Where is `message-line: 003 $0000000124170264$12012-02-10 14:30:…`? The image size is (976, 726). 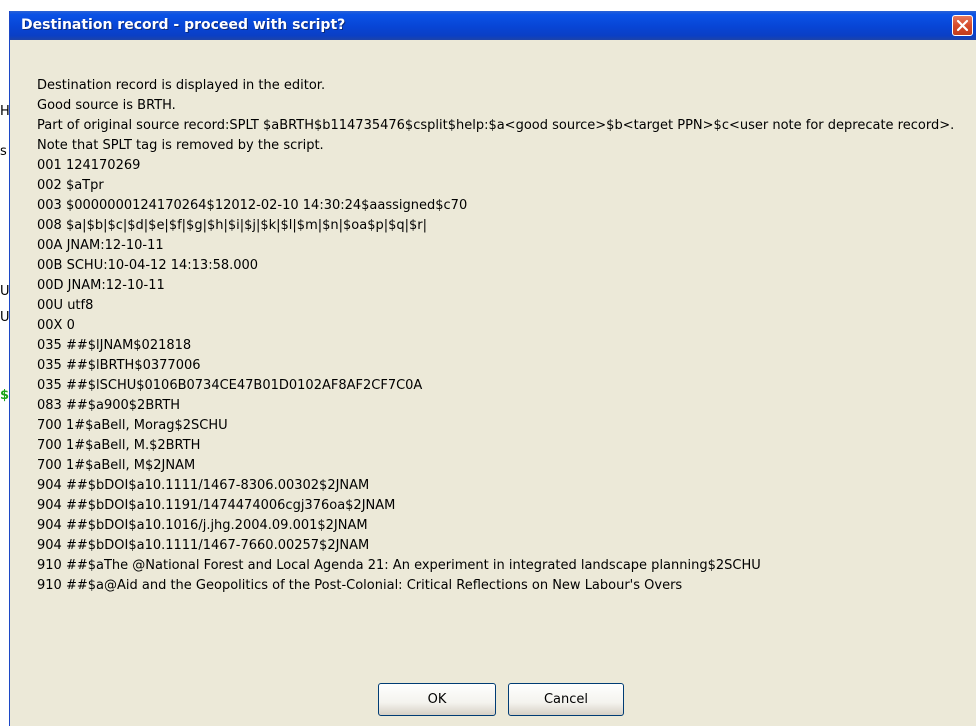
message-line: 003 $0000000124170264$12012-02-10 14:30:… is located at coordinates (252, 205).